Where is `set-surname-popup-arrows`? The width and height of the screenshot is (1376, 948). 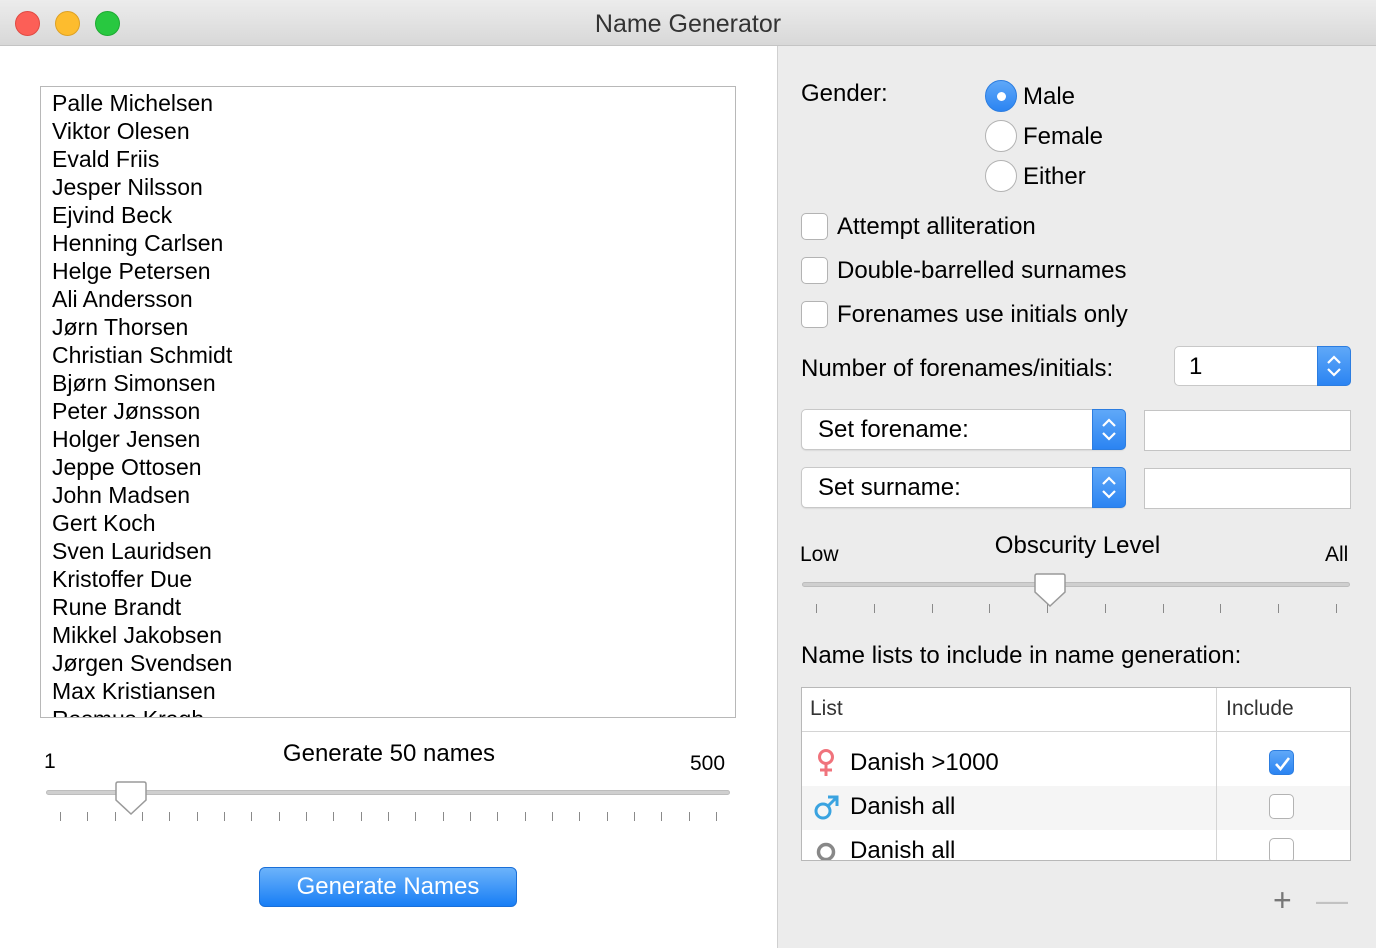
set-surname-popup-arrows is located at coordinates (1109, 487).